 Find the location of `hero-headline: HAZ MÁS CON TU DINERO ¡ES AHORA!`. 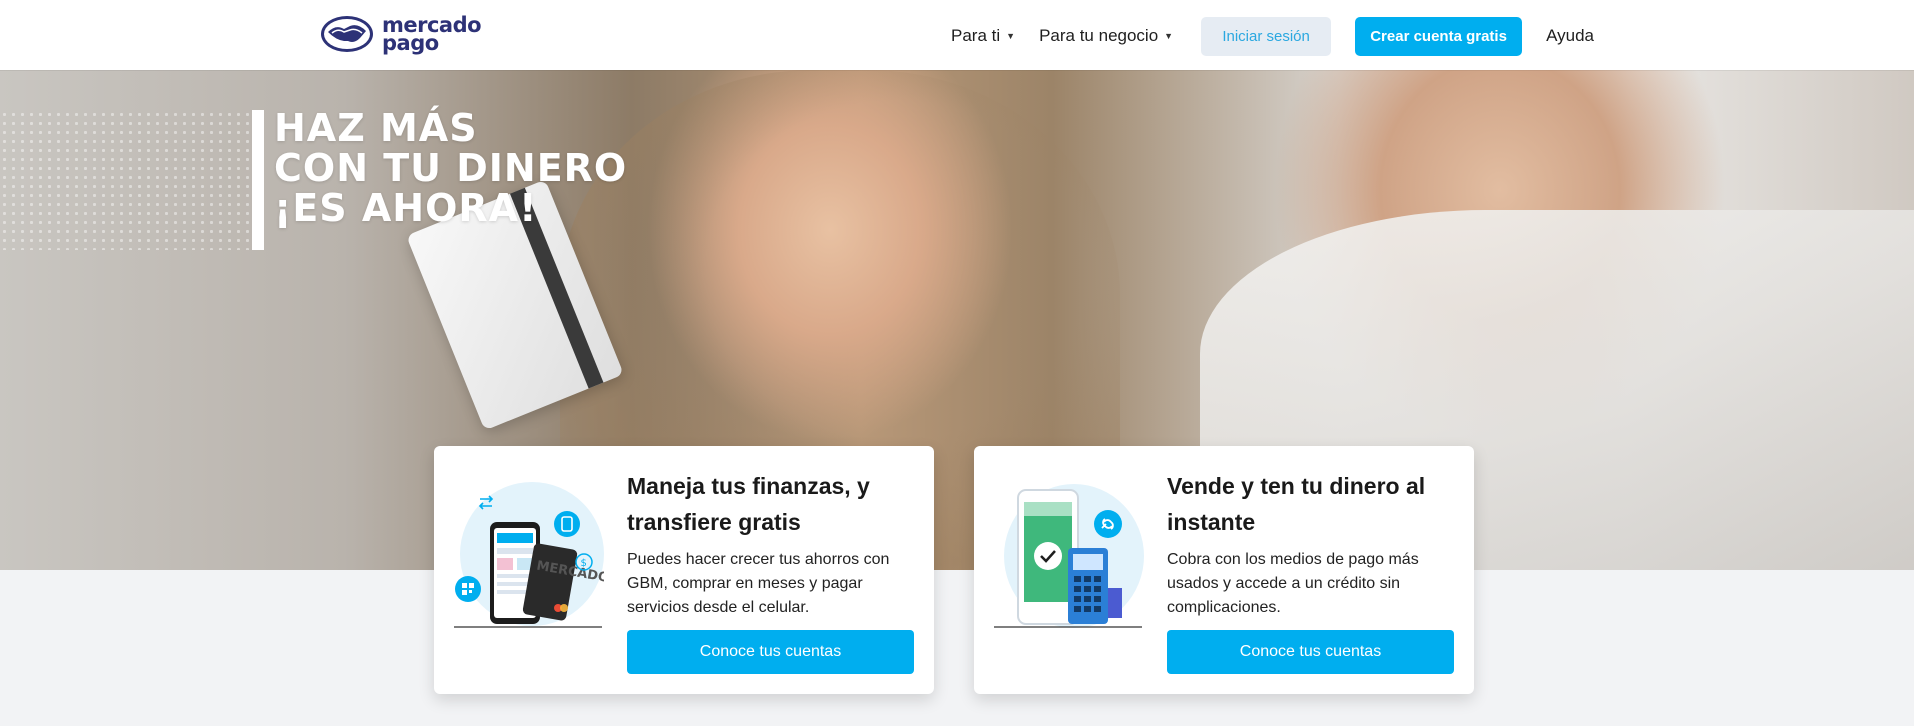

hero-headline: HAZ MÁS CON TU DINERO ¡ES AHORA! is located at coordinates (450, 168).